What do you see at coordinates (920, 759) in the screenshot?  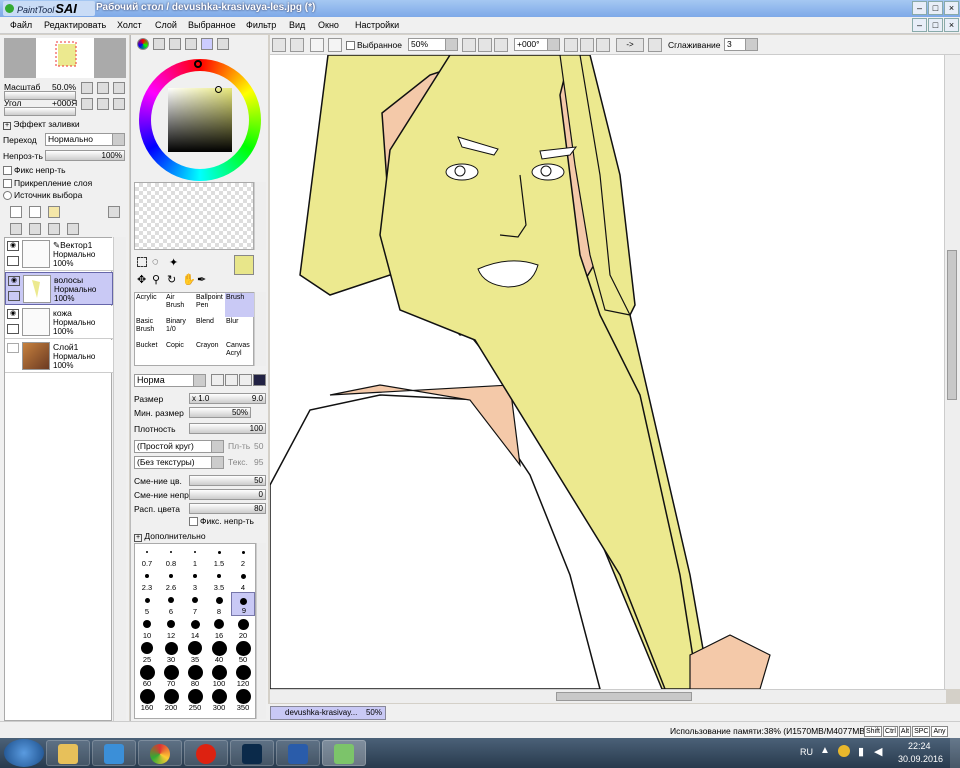 I see `clock-date: 30.09.2016` at bounding box center [920, 759].